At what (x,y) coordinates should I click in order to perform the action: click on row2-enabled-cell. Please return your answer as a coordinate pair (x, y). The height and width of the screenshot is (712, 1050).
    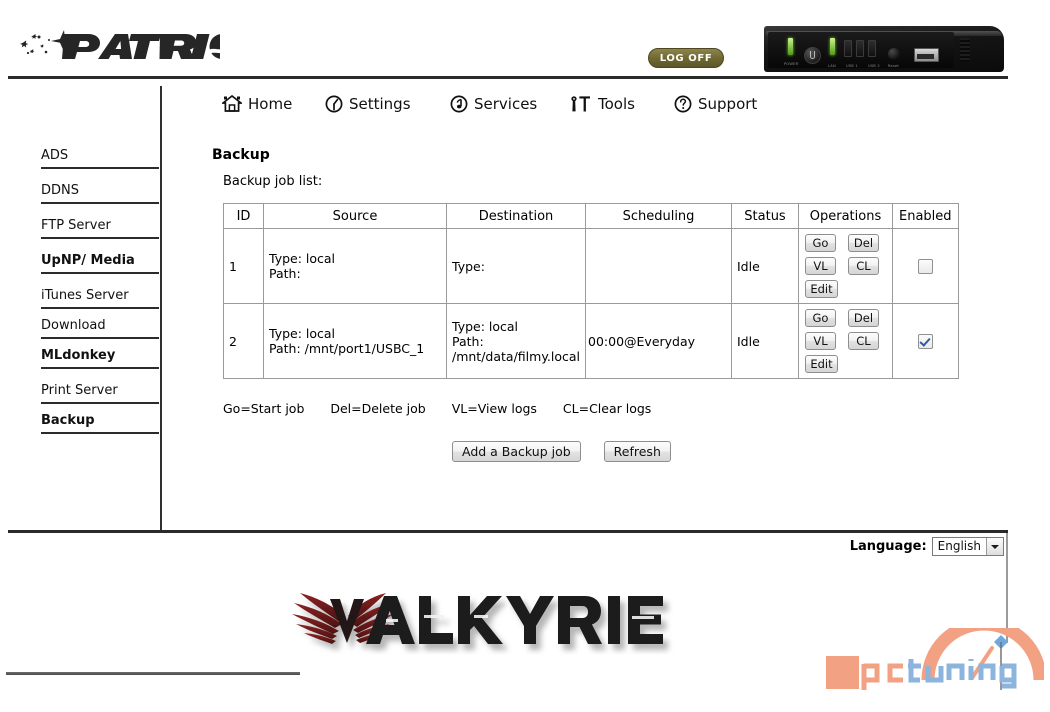
    Looking at the image, I should click on (925, 341).